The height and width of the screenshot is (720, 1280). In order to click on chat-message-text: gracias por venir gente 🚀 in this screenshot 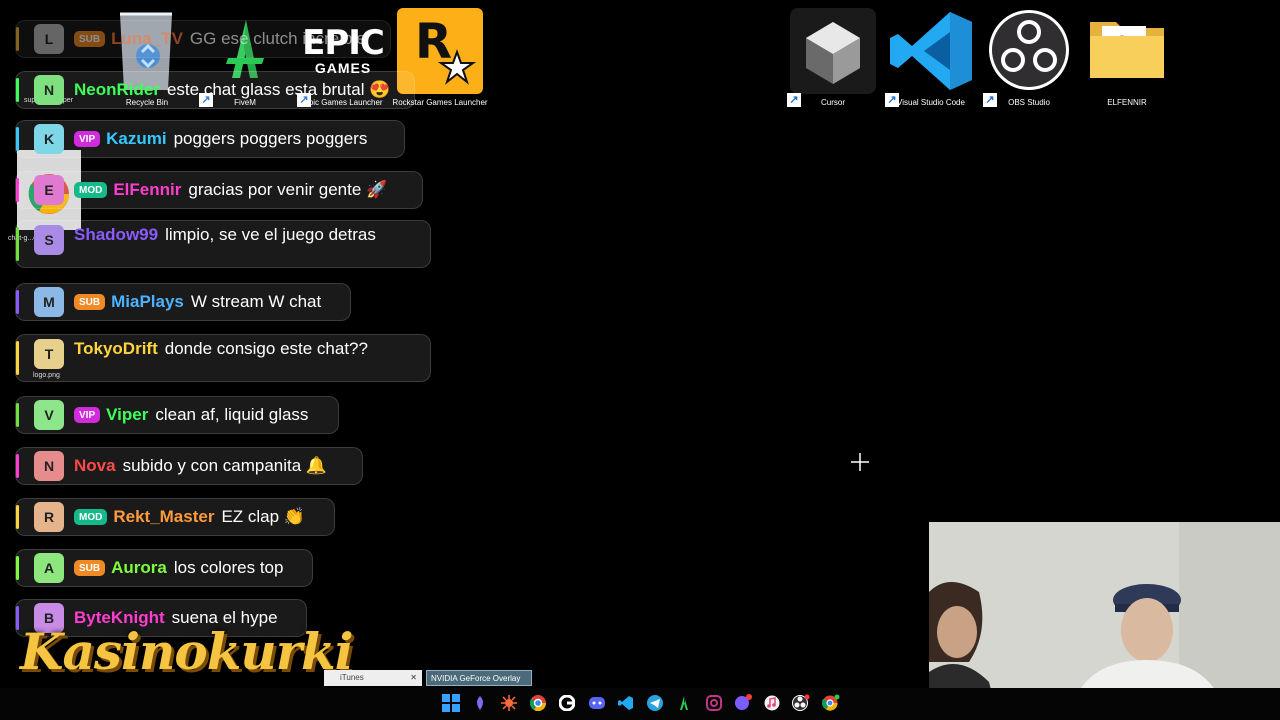, I will do `click(288, 189)`.